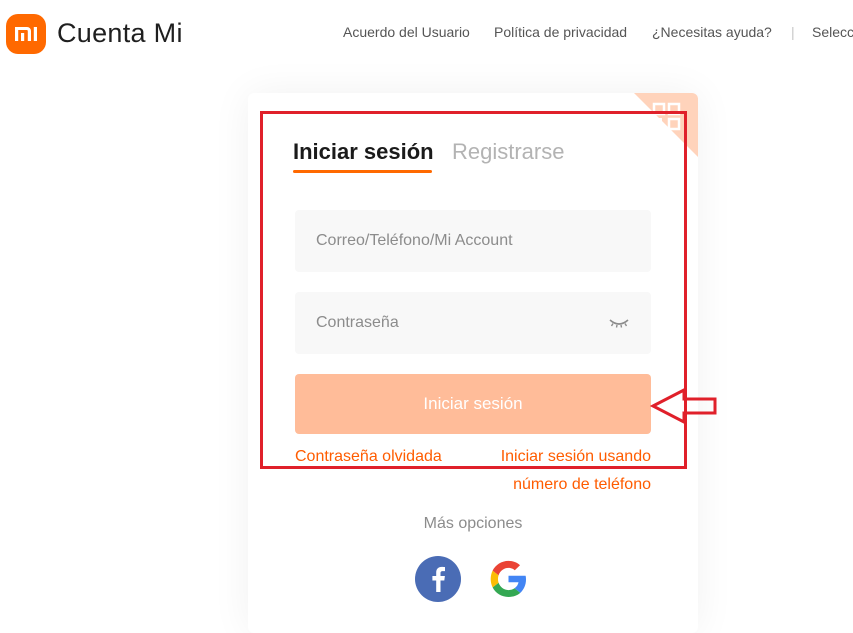 This screenshot has width=853, height=633. Describe the element at coordinates (712, 32) in the screenshot. I see `nav-help: ¿Necesitas ayuda?` at that location.